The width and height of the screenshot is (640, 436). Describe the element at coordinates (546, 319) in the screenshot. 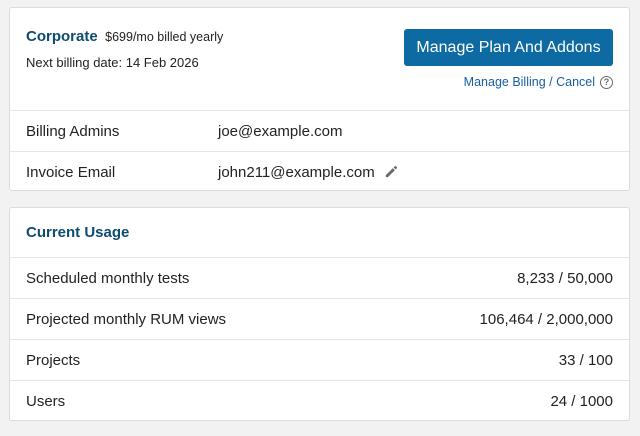

I see `usage-value: 106,464 / 2,000,000` at that location.